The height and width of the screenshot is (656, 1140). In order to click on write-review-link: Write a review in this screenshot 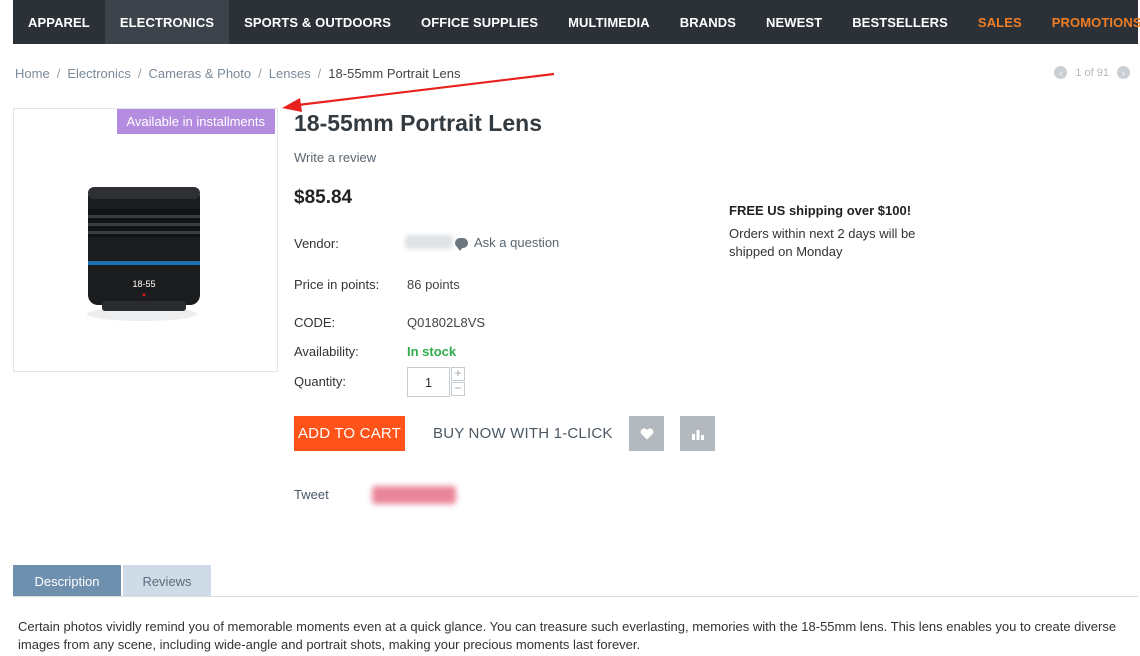, I will do `click(335, 157)`.